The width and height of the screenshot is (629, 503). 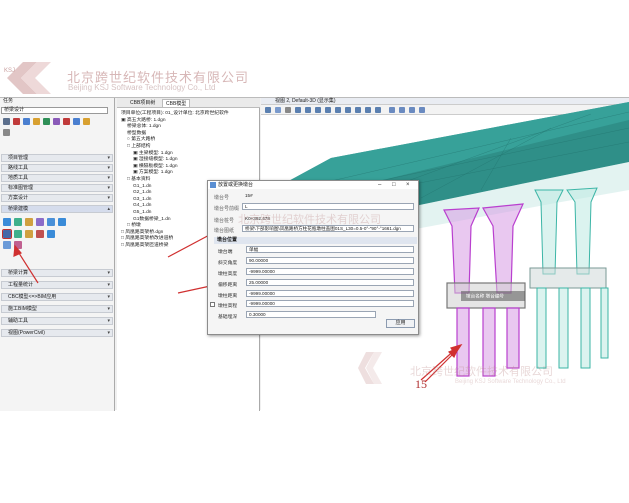 I want to click on section-label: 路线工具, so click(x=18, y=168).